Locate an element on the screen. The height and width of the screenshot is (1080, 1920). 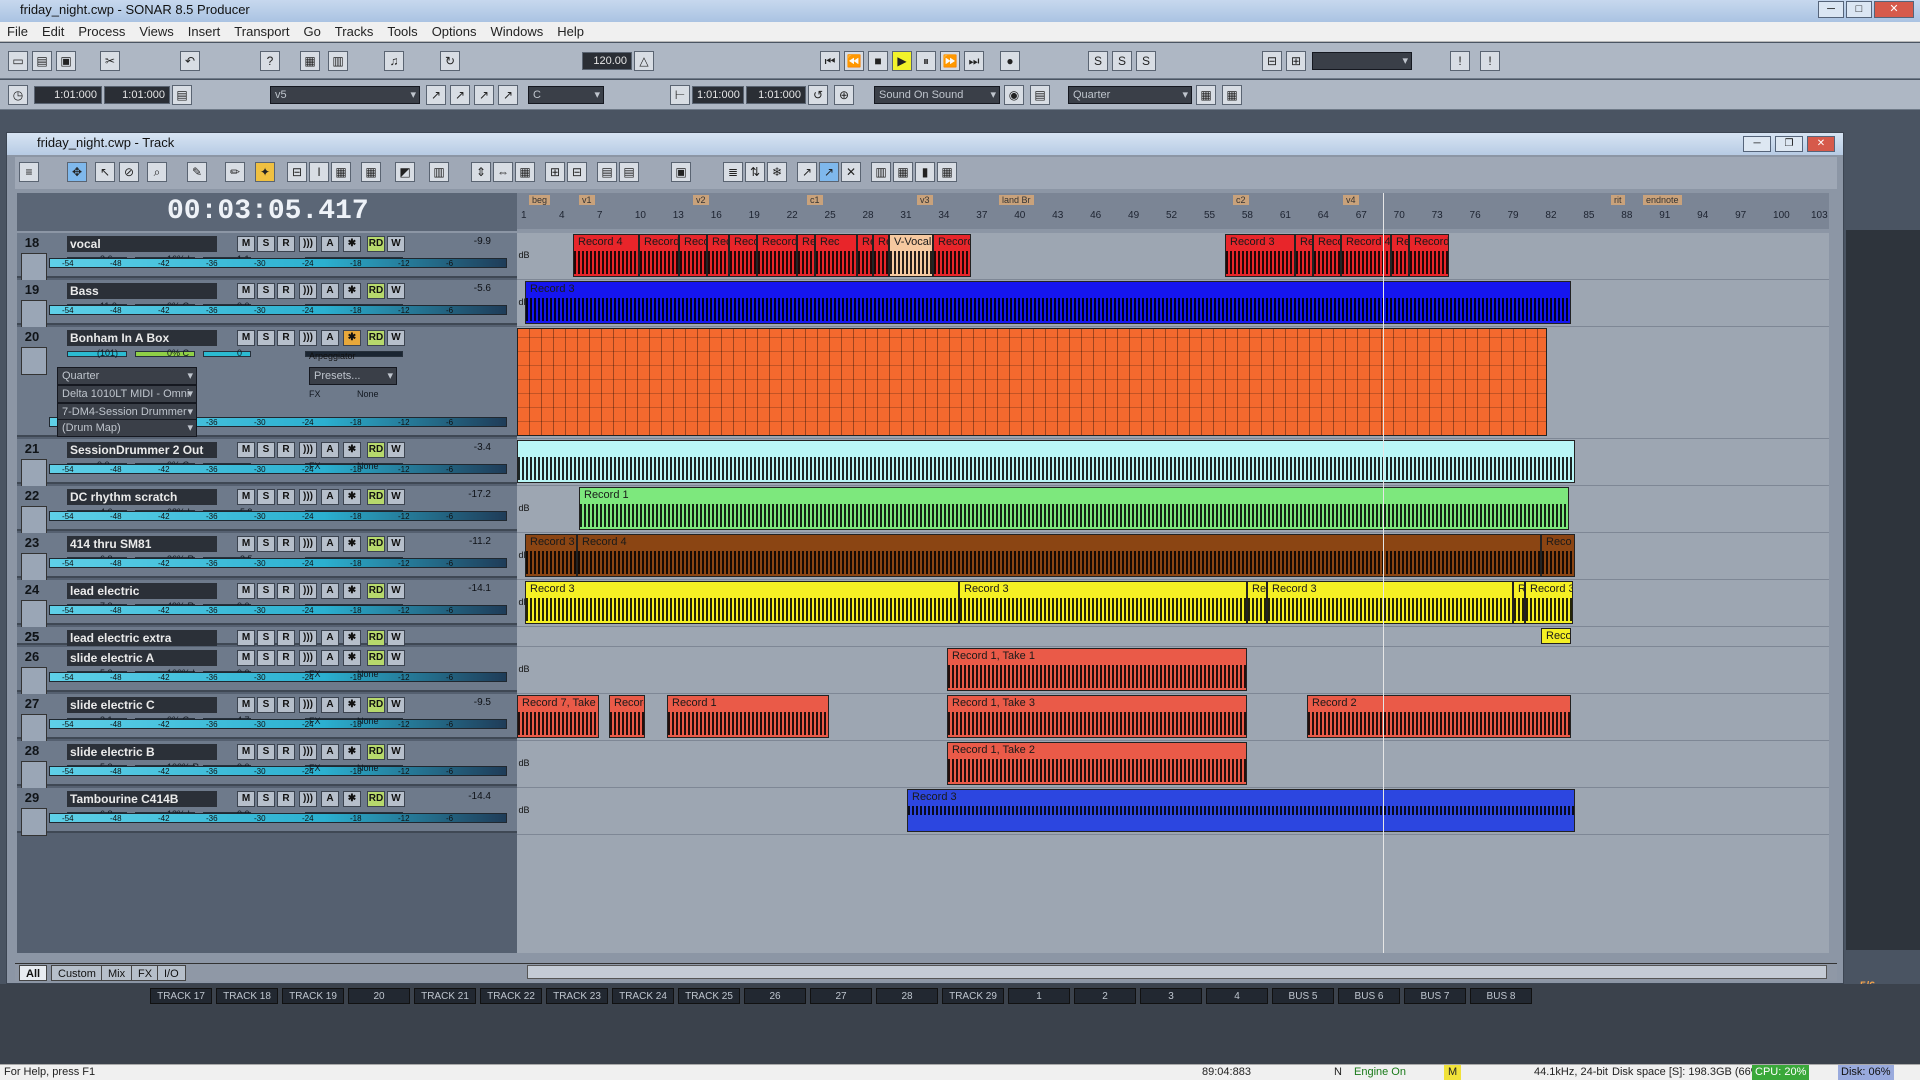
track-gain-slider is located at coordinates (227, 354).